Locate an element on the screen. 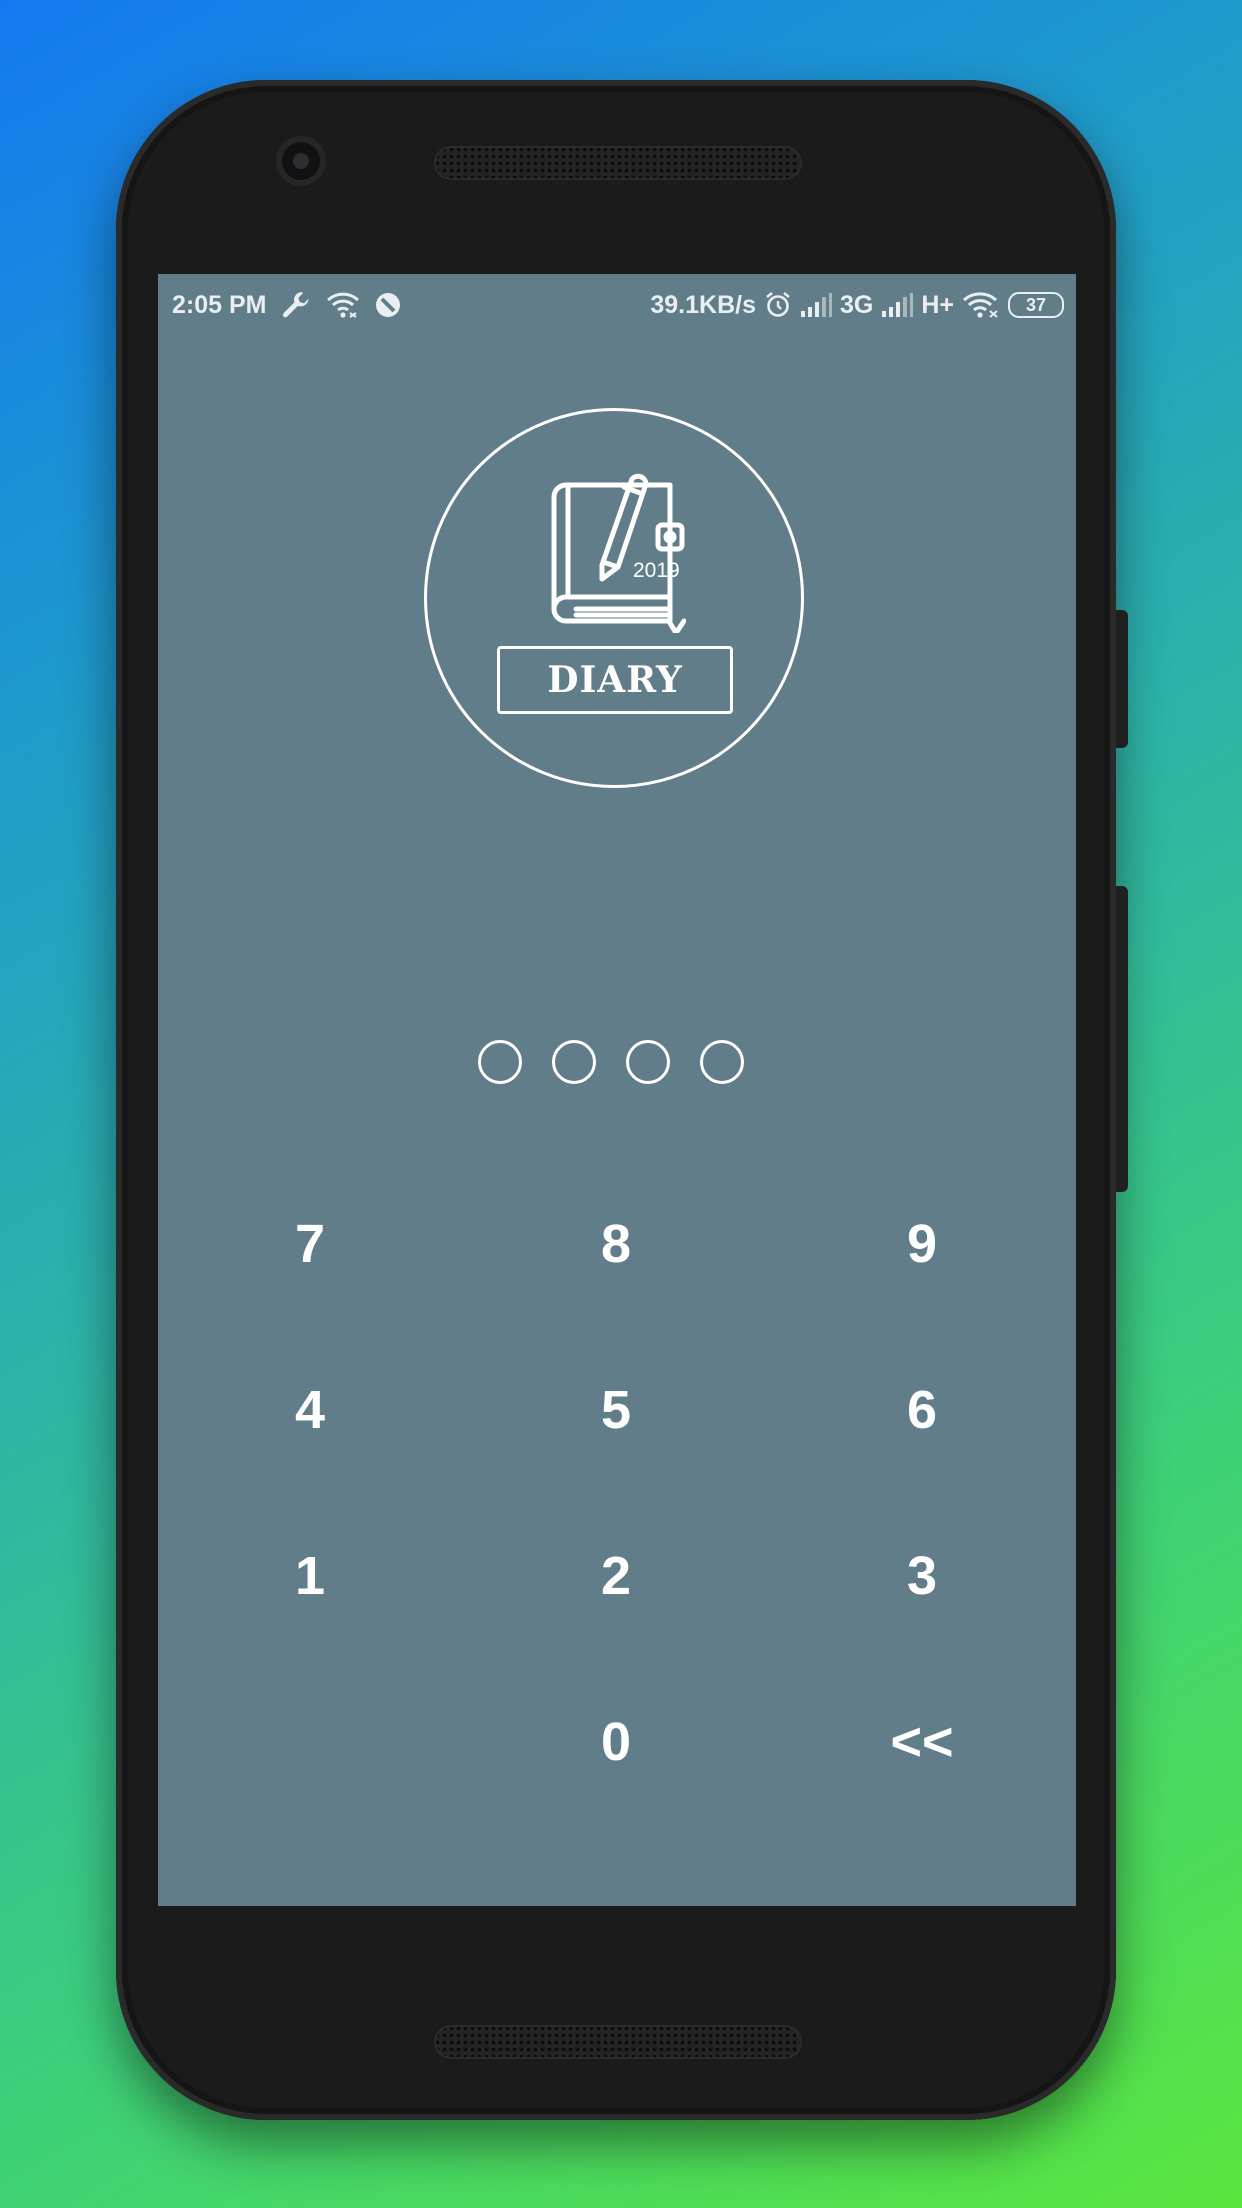 Image resolution: width=1242 pixels, height=2208 pixels. logo-year: 2019 is located at coordinates (656, 570).